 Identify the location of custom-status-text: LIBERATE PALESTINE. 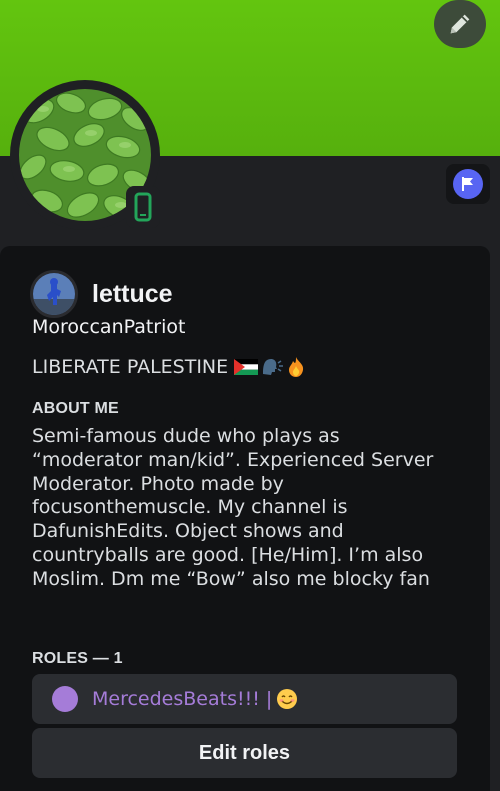
(130, 367).